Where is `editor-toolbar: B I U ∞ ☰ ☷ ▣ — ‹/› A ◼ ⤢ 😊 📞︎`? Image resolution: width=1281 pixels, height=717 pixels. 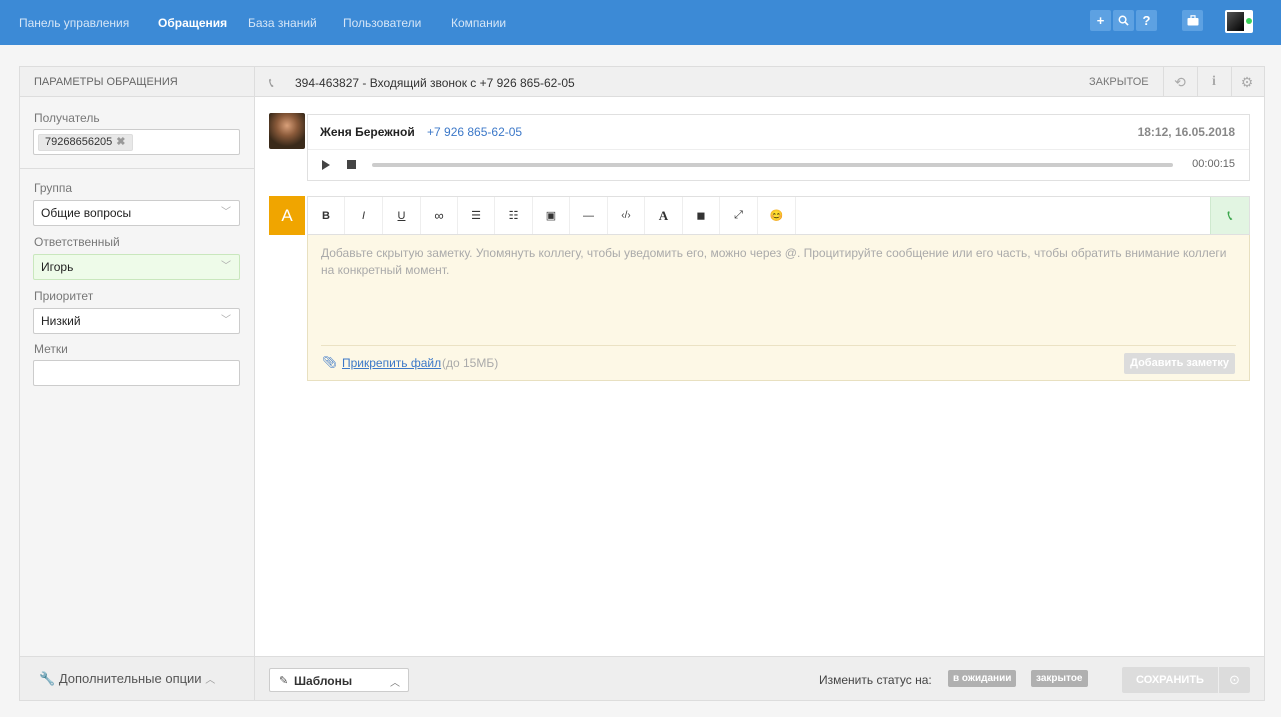
editor-toolbar: B I U ∞ ☰ ☷ ▣ — ‹/› A ◼ ⤢ 😊 📞︎ is located at coordinates (778, 215).